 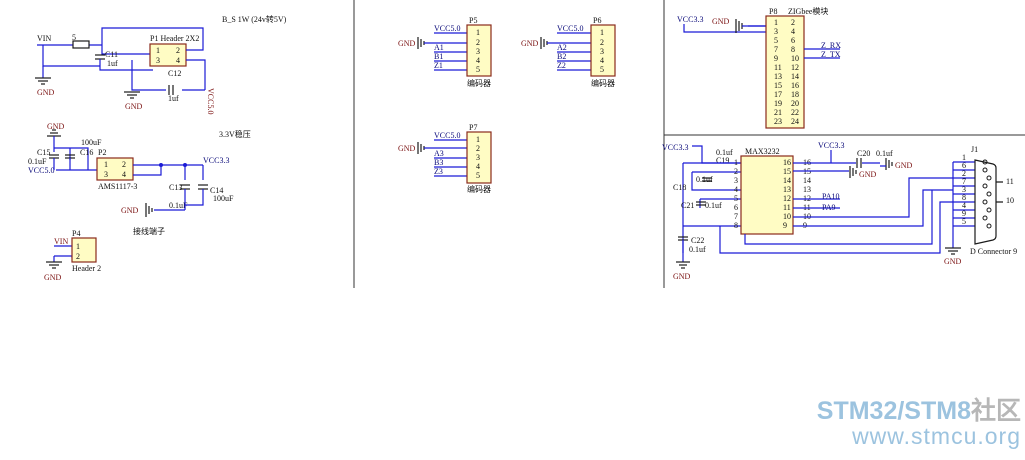 What do you see at coordinates (134, 106) in the screenshot?
I see `gnd-label-reg24b: GND` at bounding box center [134, 106].